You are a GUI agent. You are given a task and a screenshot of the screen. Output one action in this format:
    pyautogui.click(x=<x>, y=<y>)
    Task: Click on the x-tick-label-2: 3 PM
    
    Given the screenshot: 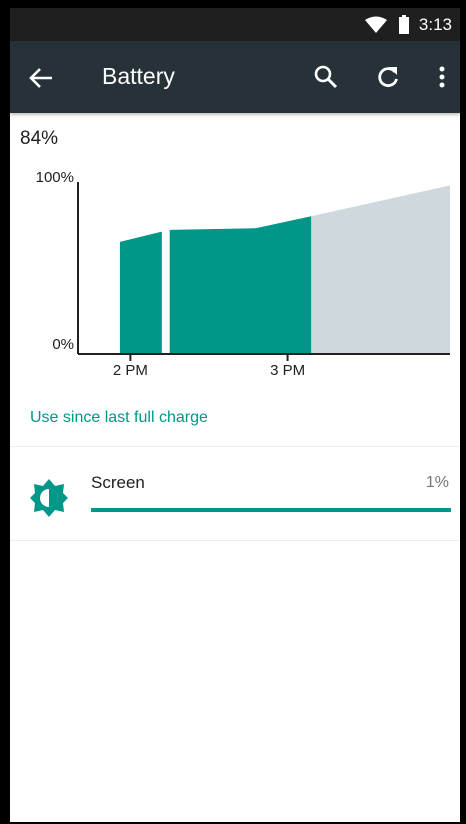 What is the action you would take?
    pyautogui.click(x=287, y=370)
    